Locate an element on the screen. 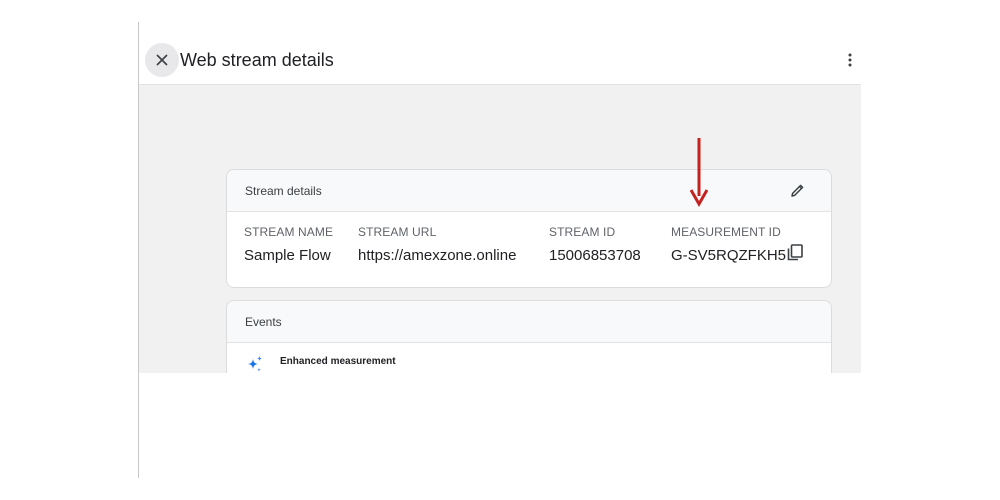 This screenshot has height=500, width=1000. more-vert-icon is located at coordinates (850, 60).